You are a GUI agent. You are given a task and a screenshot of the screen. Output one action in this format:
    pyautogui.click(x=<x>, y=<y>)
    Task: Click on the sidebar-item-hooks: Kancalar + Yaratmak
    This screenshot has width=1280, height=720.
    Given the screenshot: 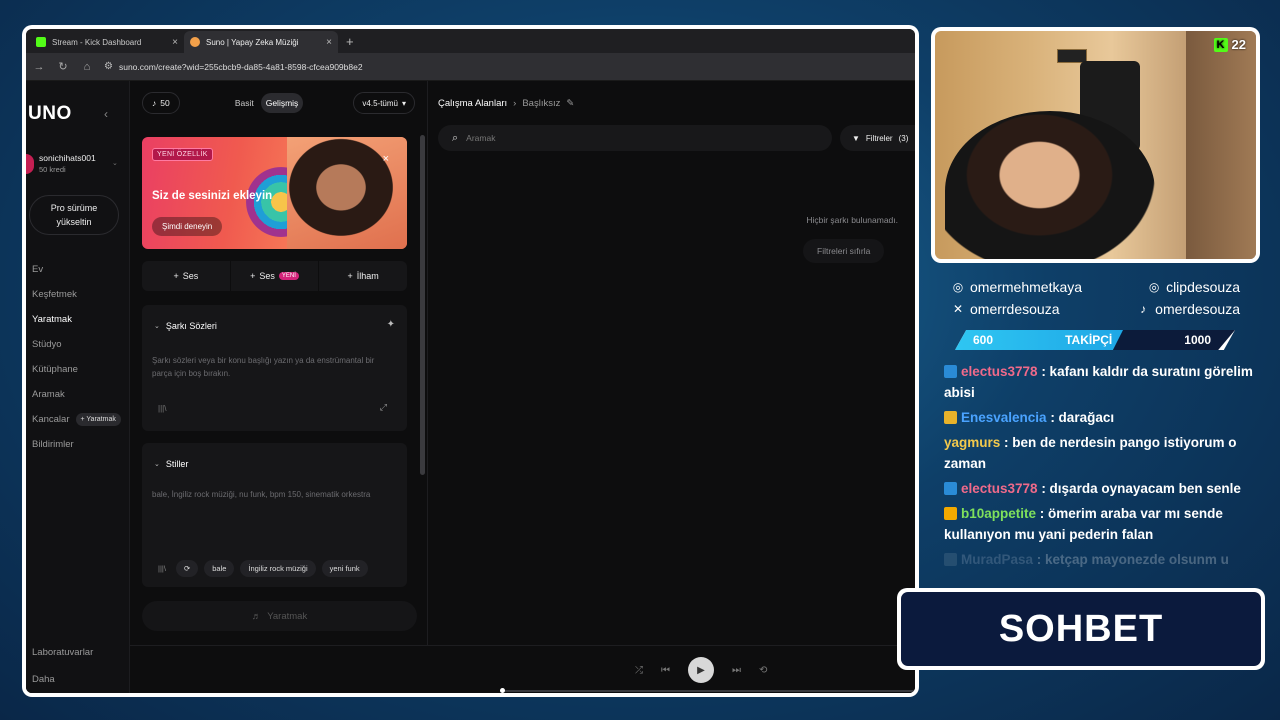 What is the action you would take?
    pyautogui.click(x=76, y=419)
    